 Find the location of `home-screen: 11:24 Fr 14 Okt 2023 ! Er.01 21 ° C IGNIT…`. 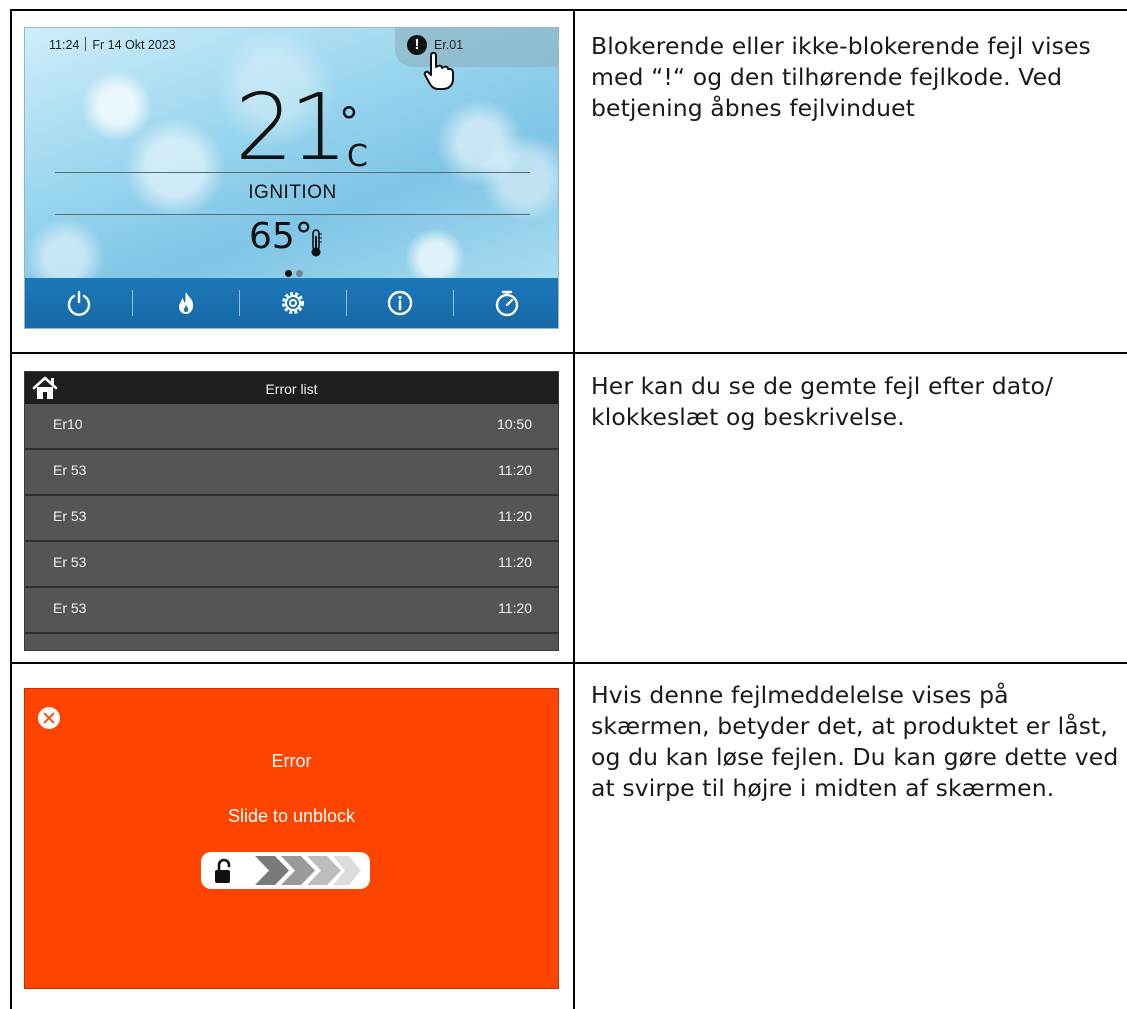

home-screen: 11:24 Fr 14 Okt 2023 ! Er.01 21 ° C IGNIT… is located at coordinates (291, 178).